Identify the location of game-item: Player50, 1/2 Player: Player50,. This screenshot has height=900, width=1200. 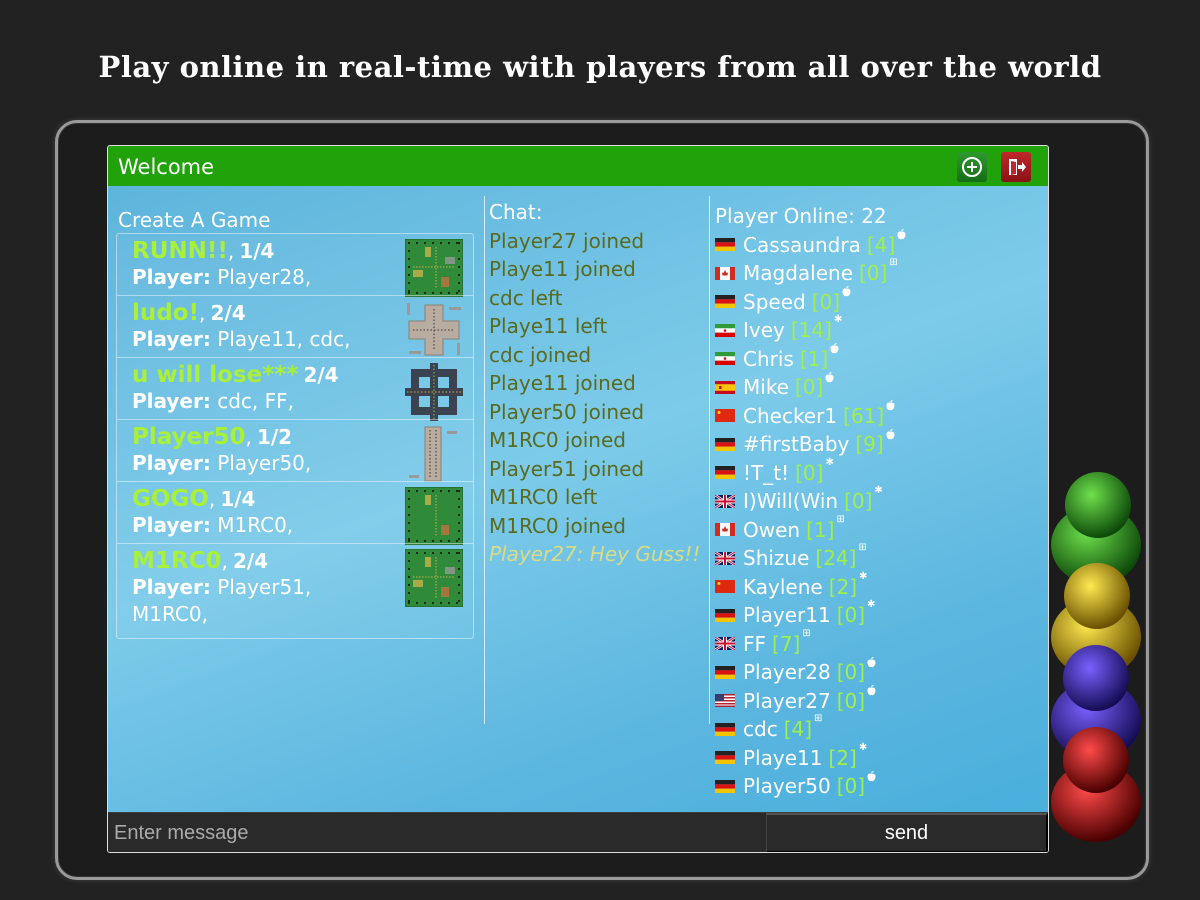
(295, 450).